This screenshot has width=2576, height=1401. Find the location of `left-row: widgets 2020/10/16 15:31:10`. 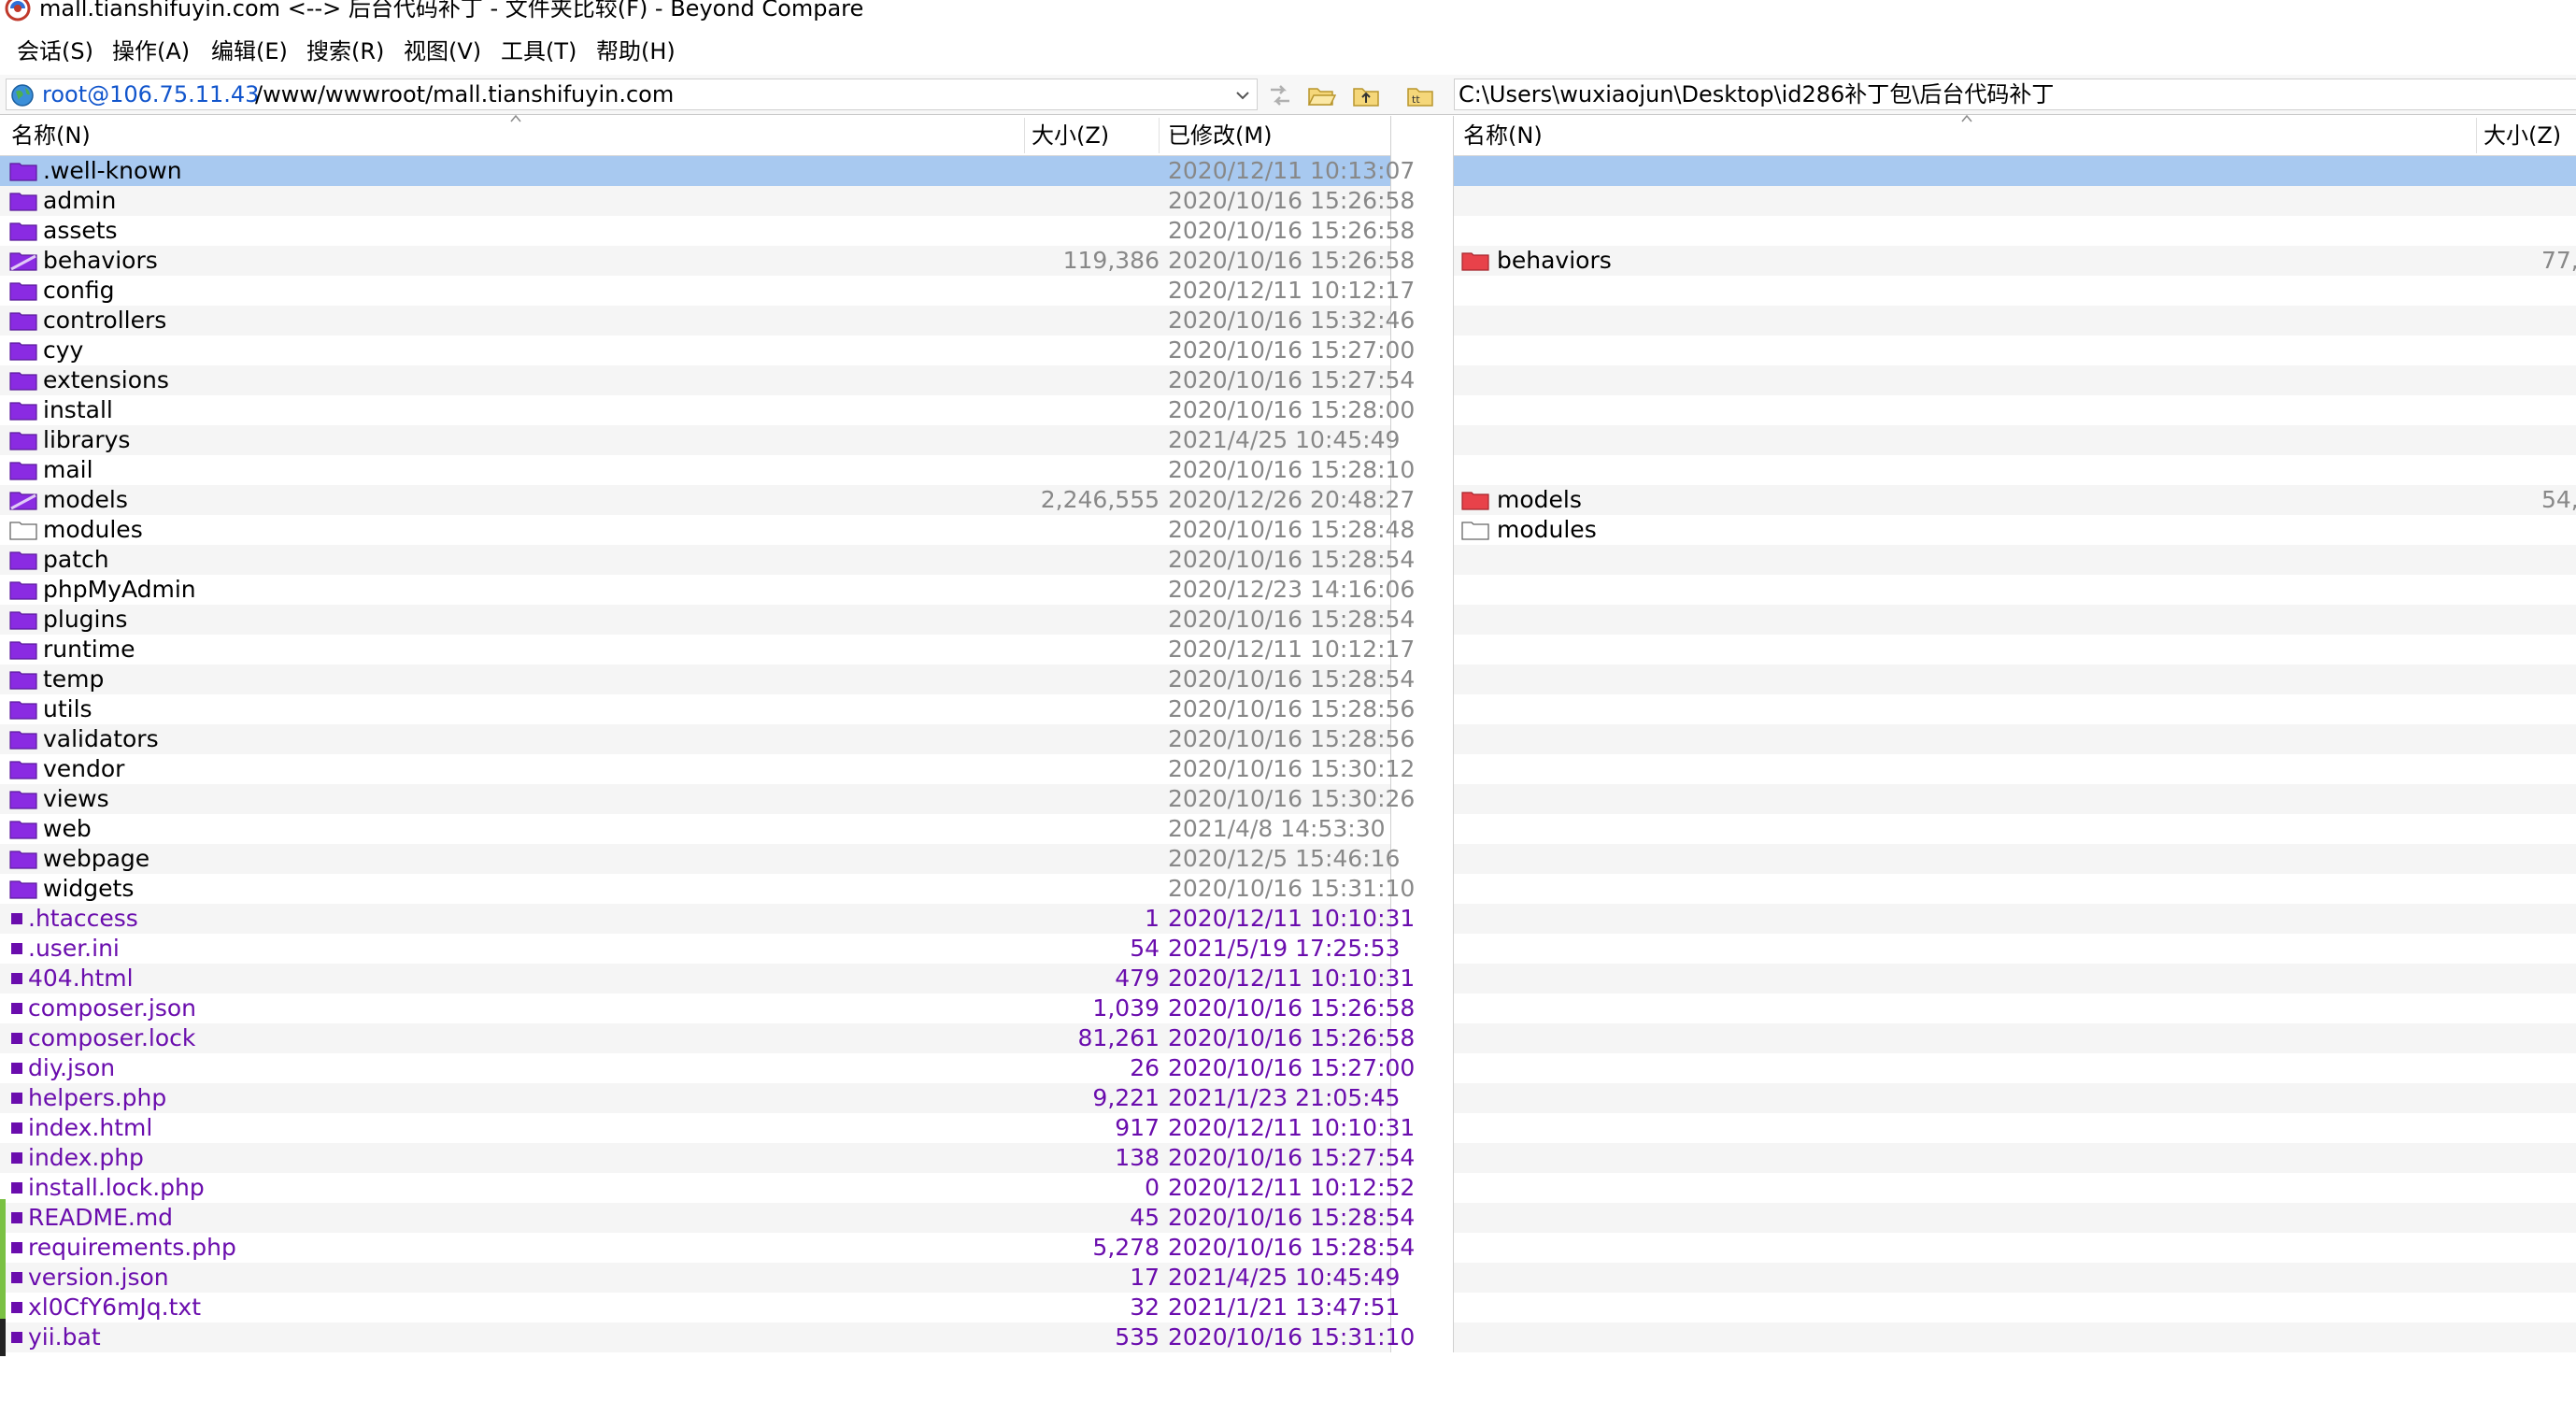

left-row: widgets 2020/10/16 15:31:10 is located at coordinates (707, 889).